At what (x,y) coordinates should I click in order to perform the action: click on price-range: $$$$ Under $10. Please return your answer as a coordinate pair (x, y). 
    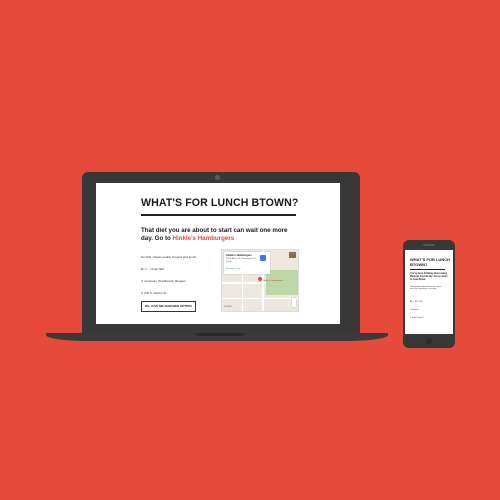
    Looking at the image, I should click on (152, 269).